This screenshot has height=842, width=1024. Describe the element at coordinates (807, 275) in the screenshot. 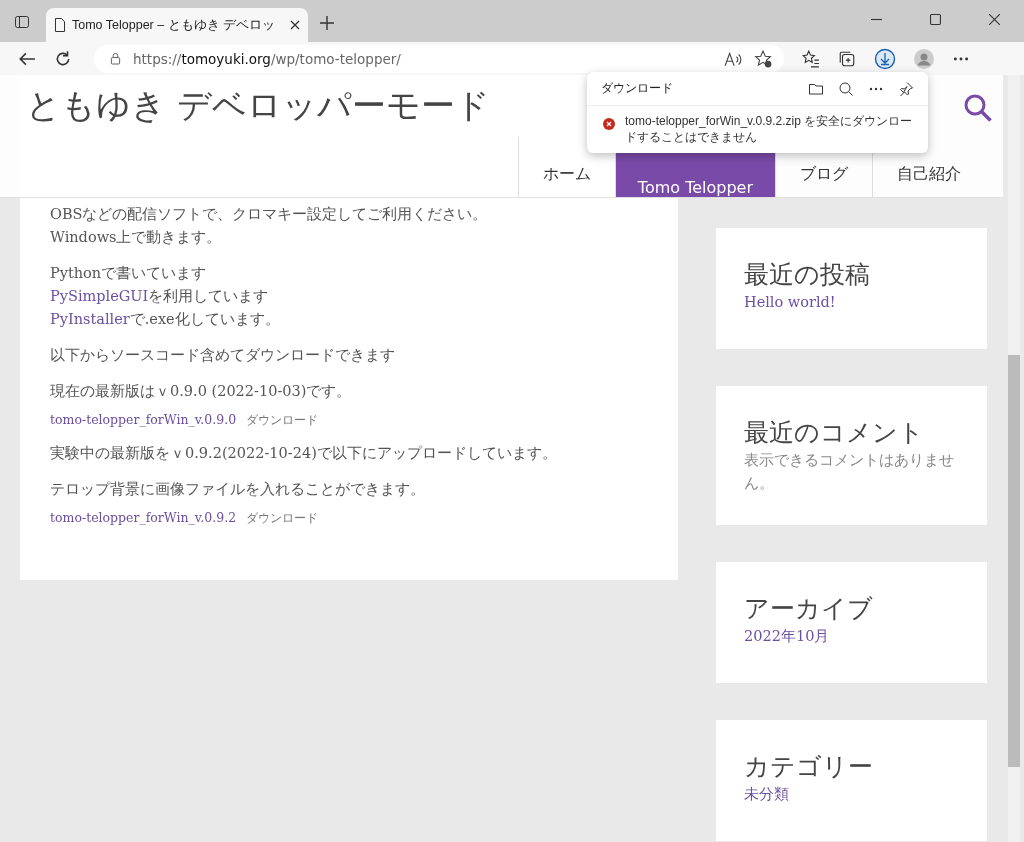

I see `widget-title: 最近の投稿` at that location.